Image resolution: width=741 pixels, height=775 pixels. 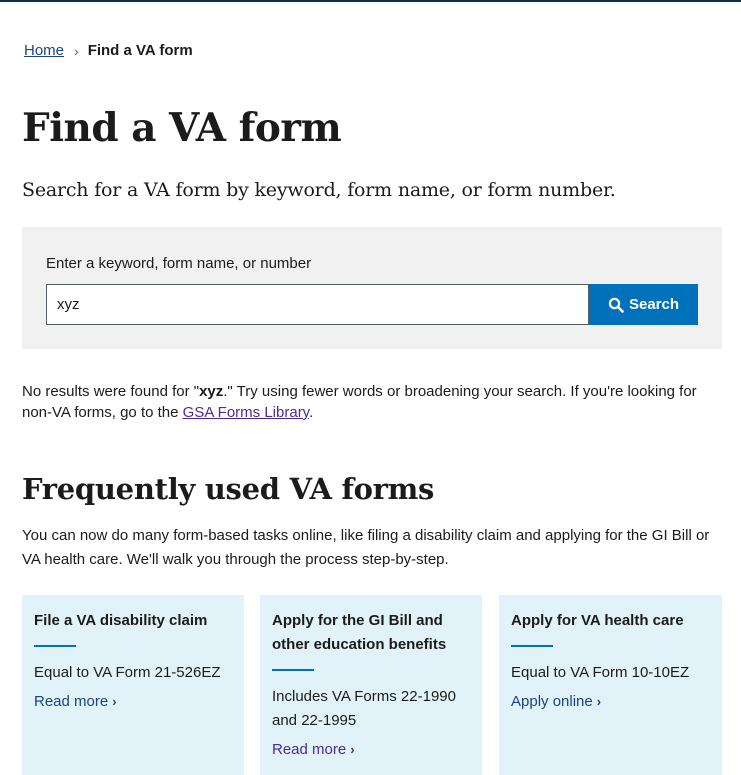 I want to click on breadcrumb-home-link: Home, so click(x=44, y=50).